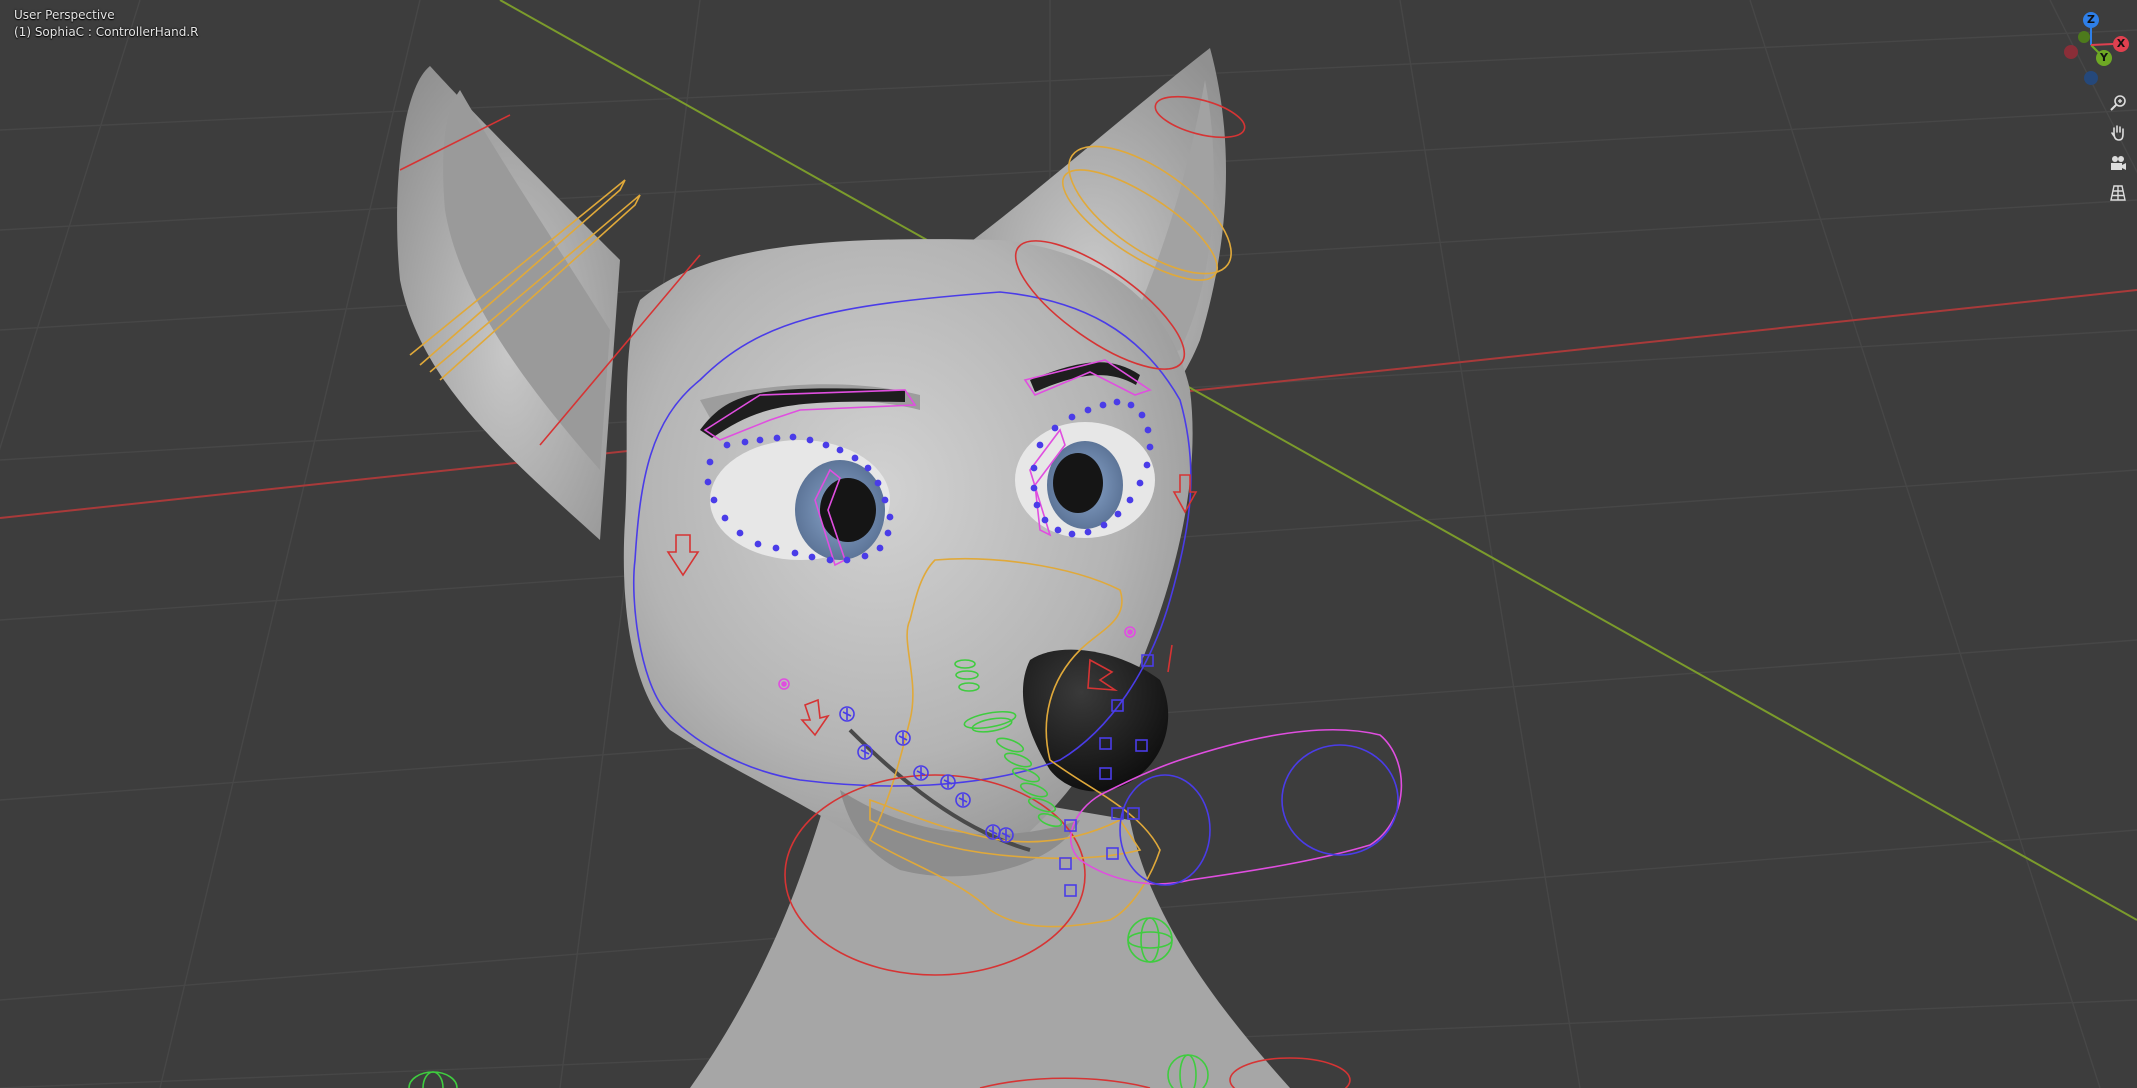 This screenshot has width=2137, height=1088. Describe the element at coordinates (2092, 45) in the screenshot. I see `navigation-gizmo: Z Y X` at that location.